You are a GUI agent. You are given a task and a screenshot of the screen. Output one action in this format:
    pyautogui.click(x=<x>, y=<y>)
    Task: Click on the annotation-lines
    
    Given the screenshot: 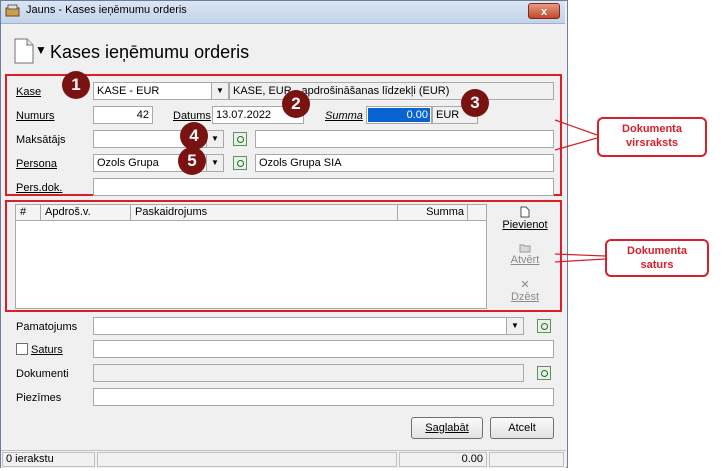 What is the action you would take?
    pyautogui.click(x=580, y=191)
    